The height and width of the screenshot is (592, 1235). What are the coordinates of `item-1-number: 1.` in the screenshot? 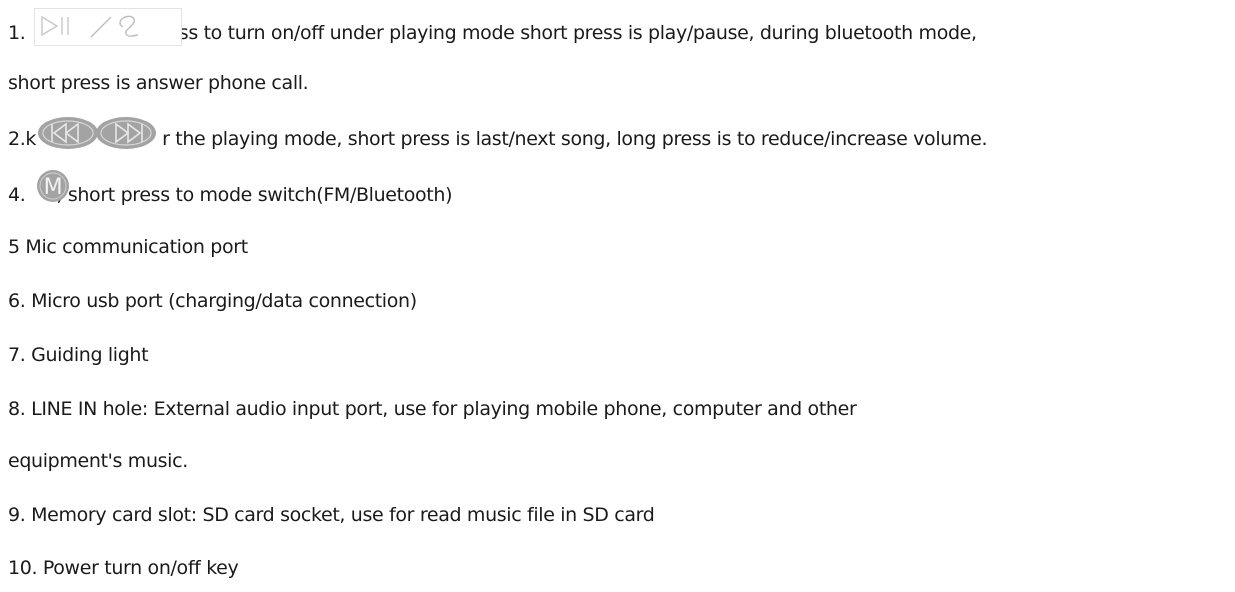 It's located at (17, 33).